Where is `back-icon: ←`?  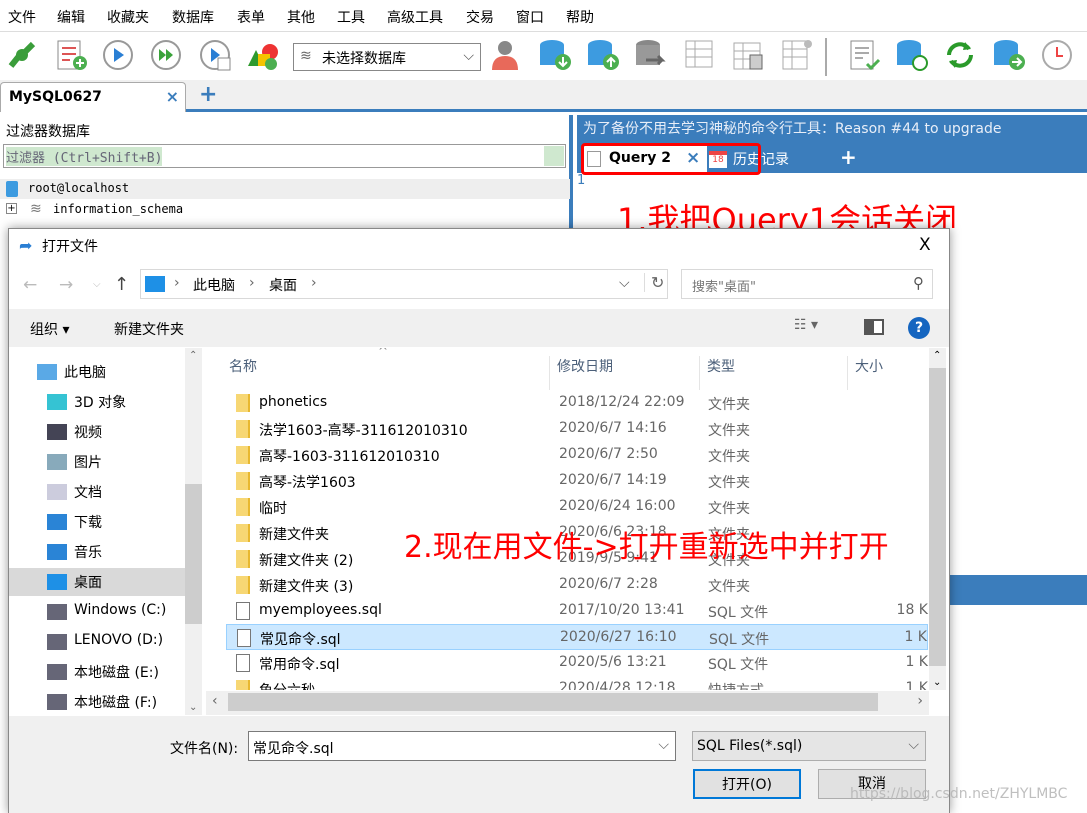
back-icon: ← is located at coordinates (30, 285).